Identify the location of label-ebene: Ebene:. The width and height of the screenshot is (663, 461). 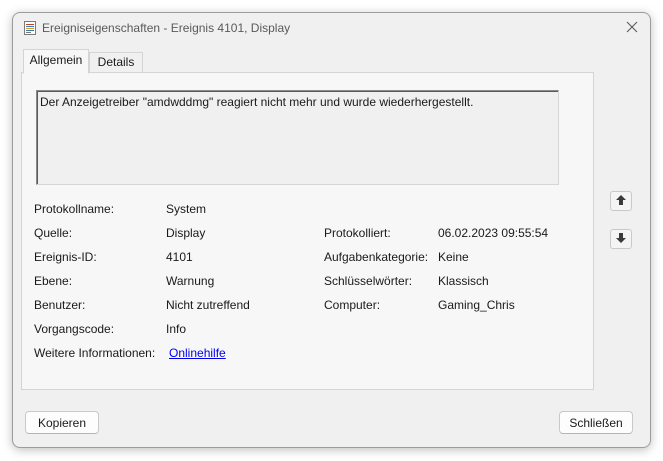
(53, 281).